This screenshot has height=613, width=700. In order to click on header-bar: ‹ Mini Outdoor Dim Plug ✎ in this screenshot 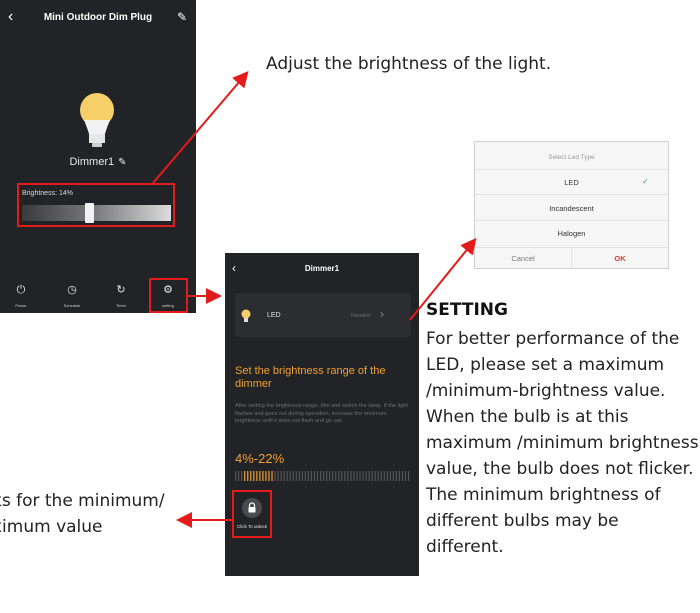, I will do `click(98, 17)`.